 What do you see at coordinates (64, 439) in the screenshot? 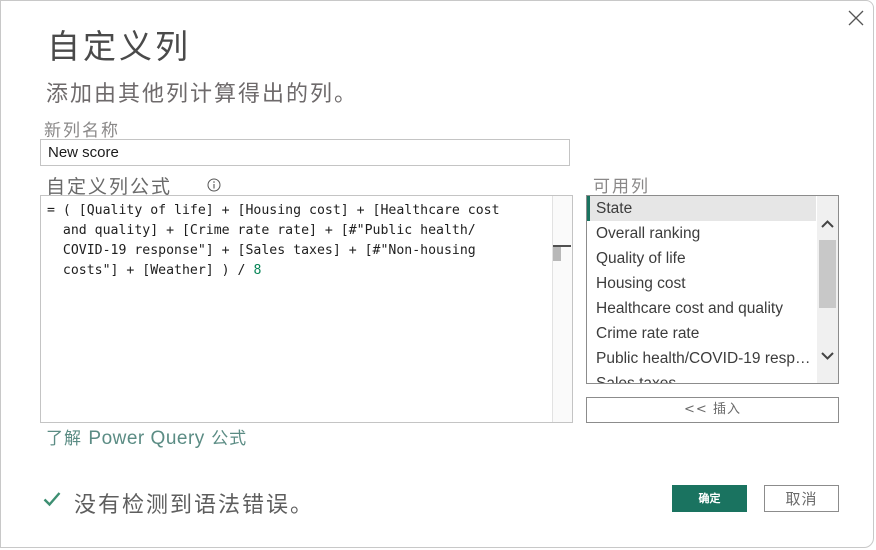
I see `learn-link-prefix: 了解` at bounding box center [64, 439].